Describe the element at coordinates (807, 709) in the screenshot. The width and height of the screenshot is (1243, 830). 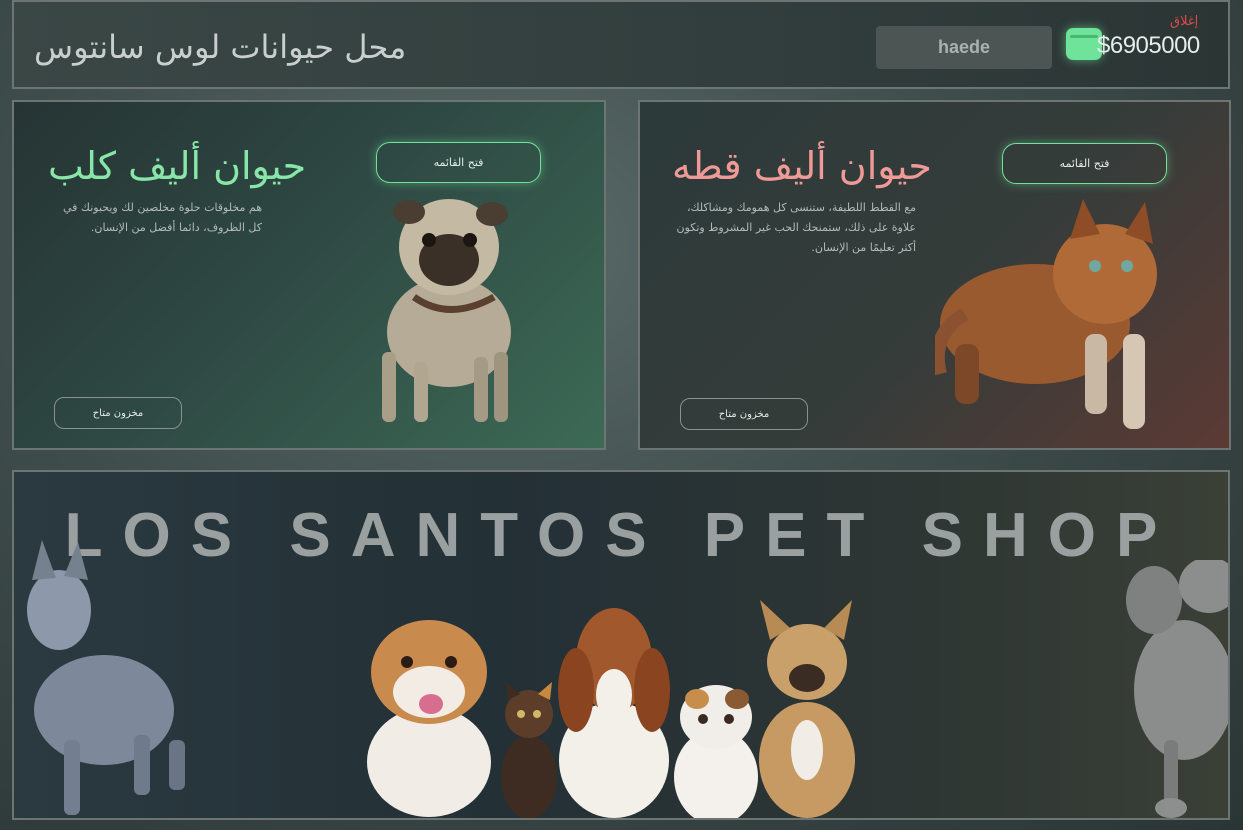
I see `french-bulldog-image` at that location.